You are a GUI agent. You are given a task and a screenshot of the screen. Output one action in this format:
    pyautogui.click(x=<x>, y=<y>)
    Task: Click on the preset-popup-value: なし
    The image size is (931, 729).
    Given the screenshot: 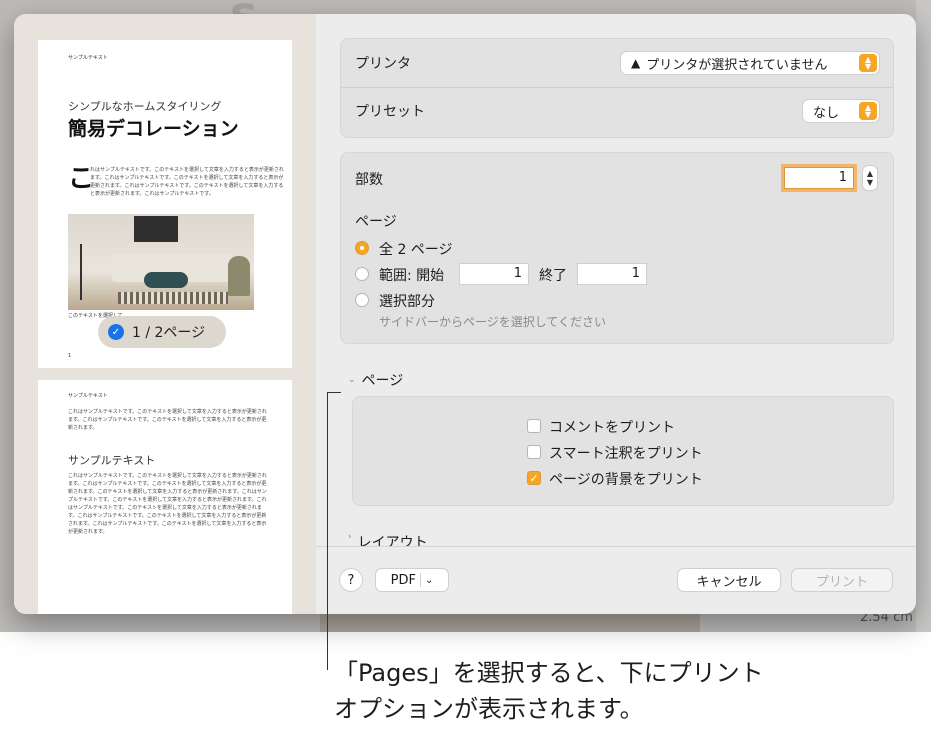 What is the action you would take?
    pyautogui.click(x=826, y=113)
    